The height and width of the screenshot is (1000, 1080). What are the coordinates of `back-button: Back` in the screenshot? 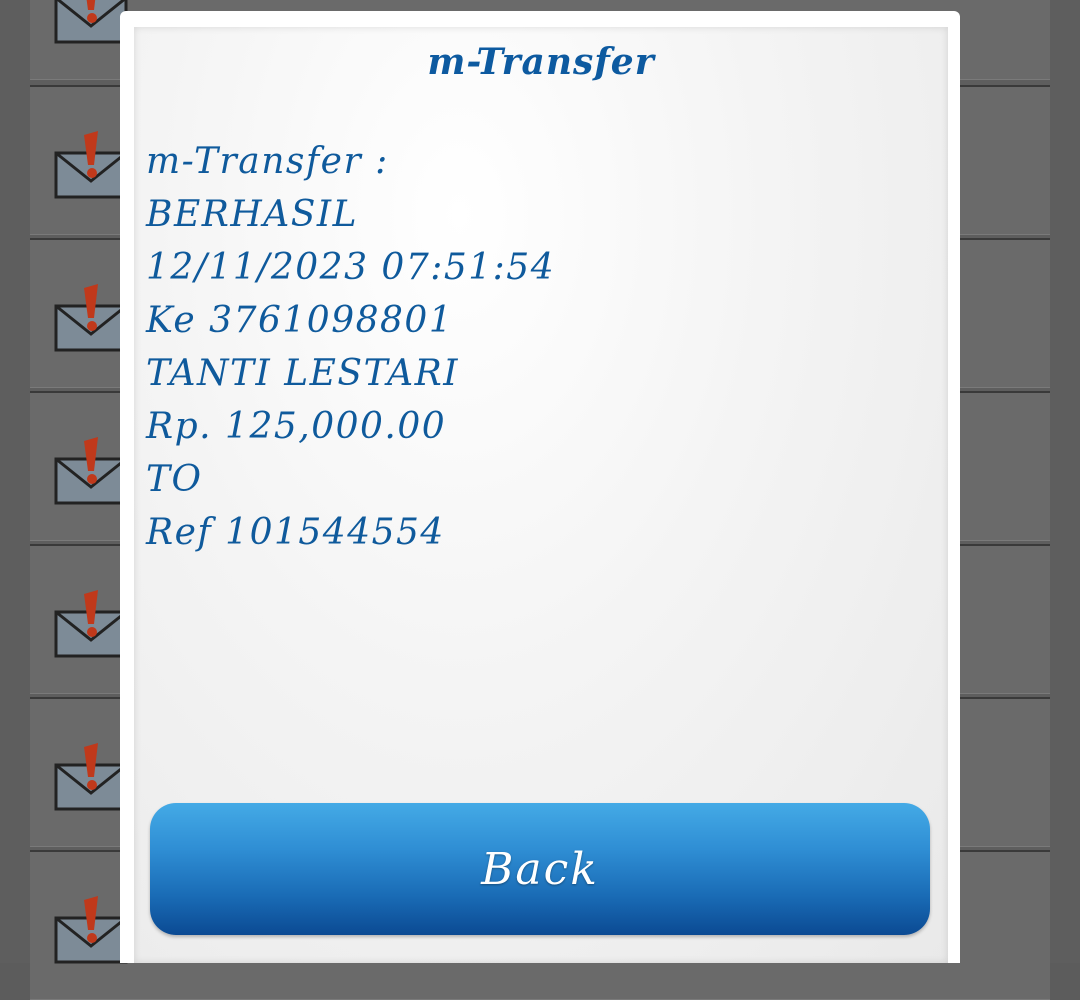 It's located at (540, 869).